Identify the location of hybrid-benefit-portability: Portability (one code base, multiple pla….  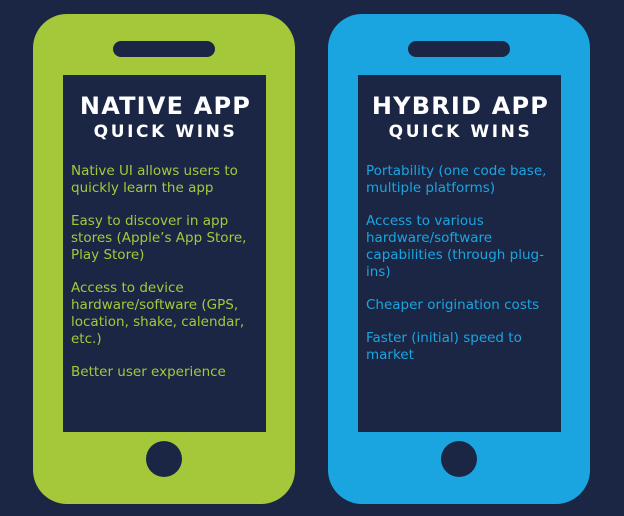
(456, 179).